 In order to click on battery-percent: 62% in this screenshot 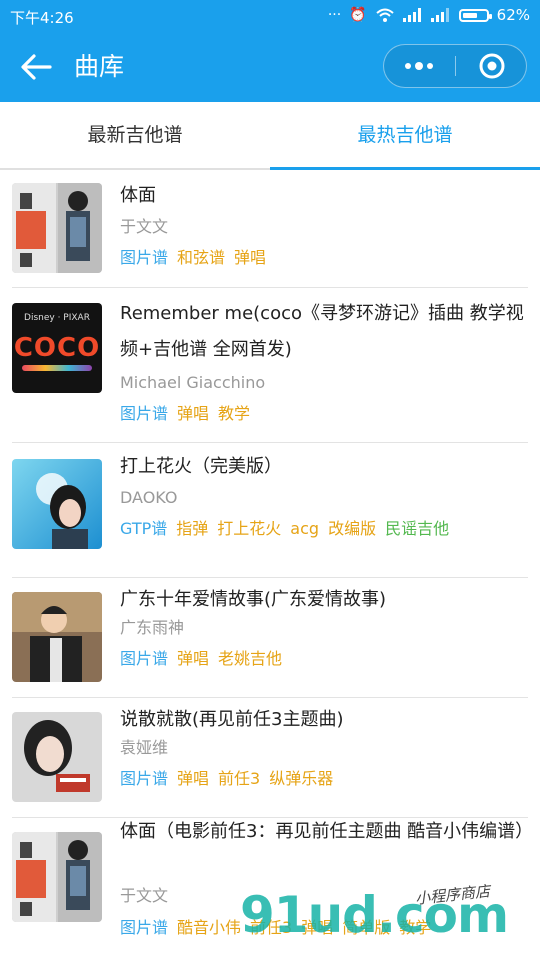, I will do `click(513, 15)`.